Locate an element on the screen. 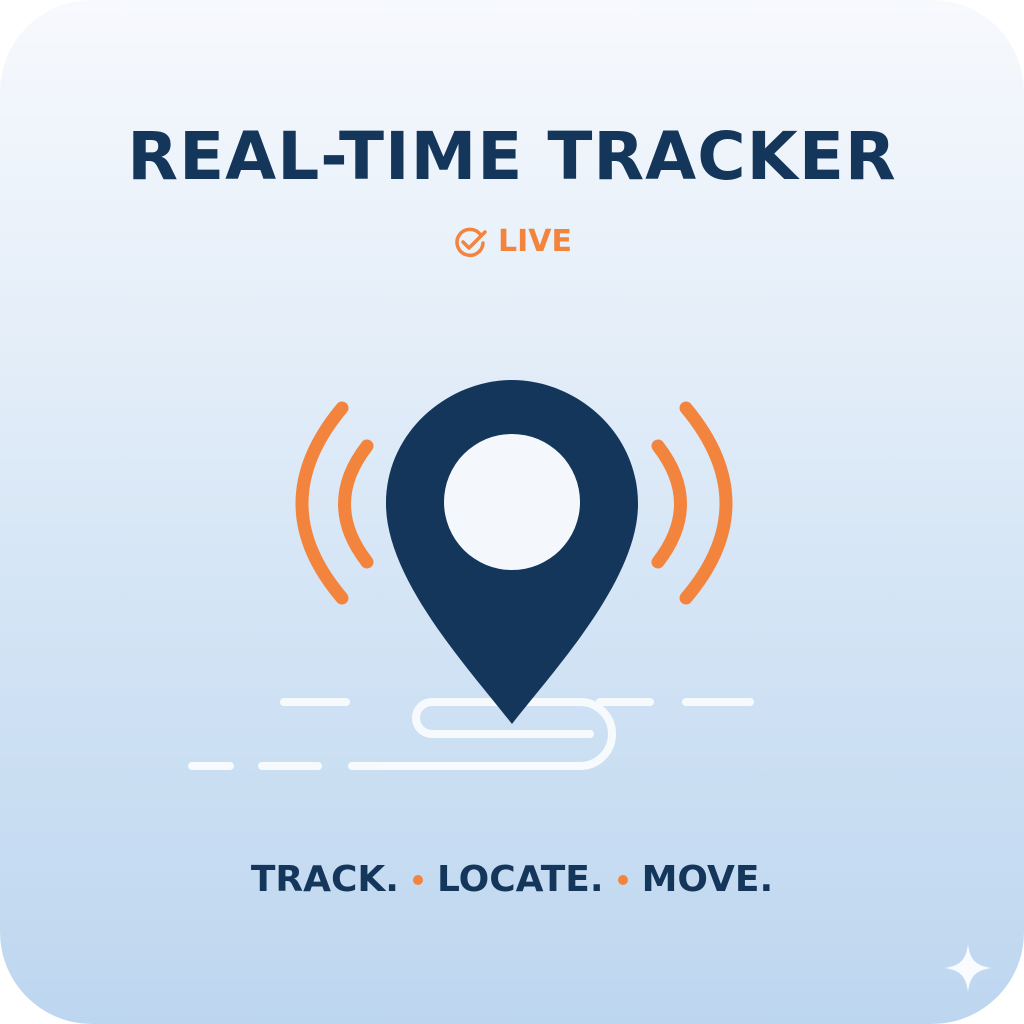 This screenshot has width=1024, height=1024. tagline-move: MOVE. is located at coordinates (707, 879).